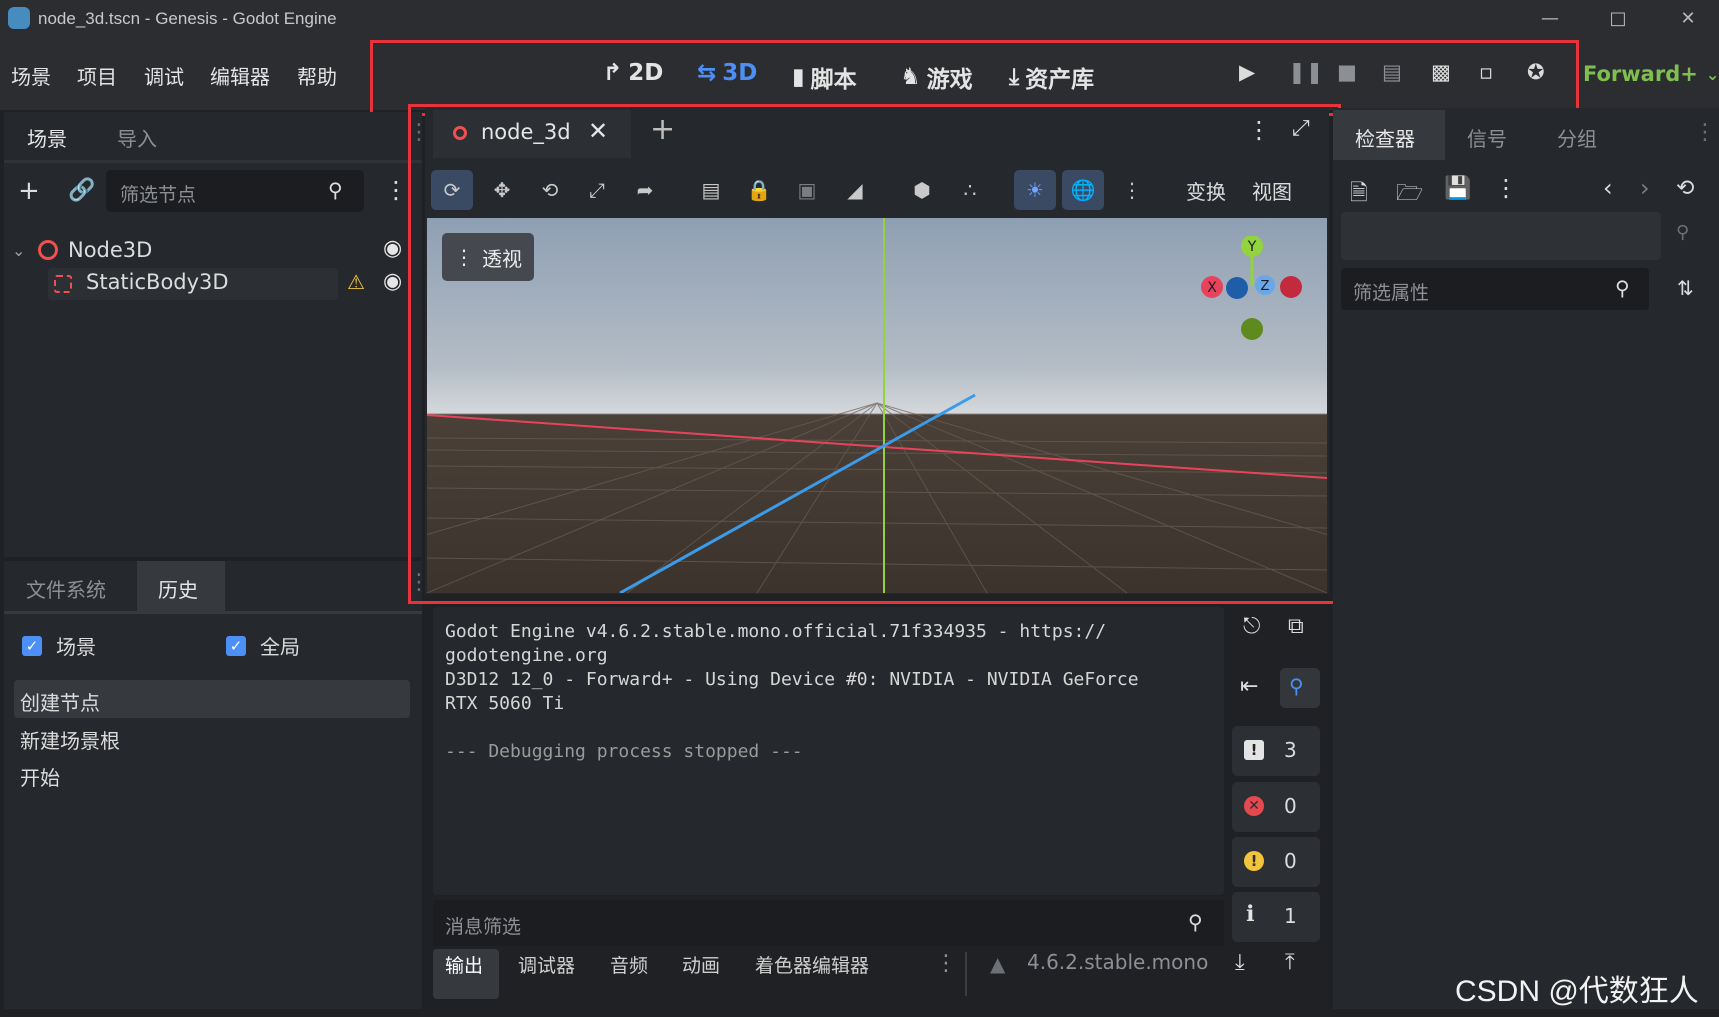 Image resolution: width=1719 pixels, height=1017 pixels. I want to click on ruler-icon: ▤, so click(711, 190).